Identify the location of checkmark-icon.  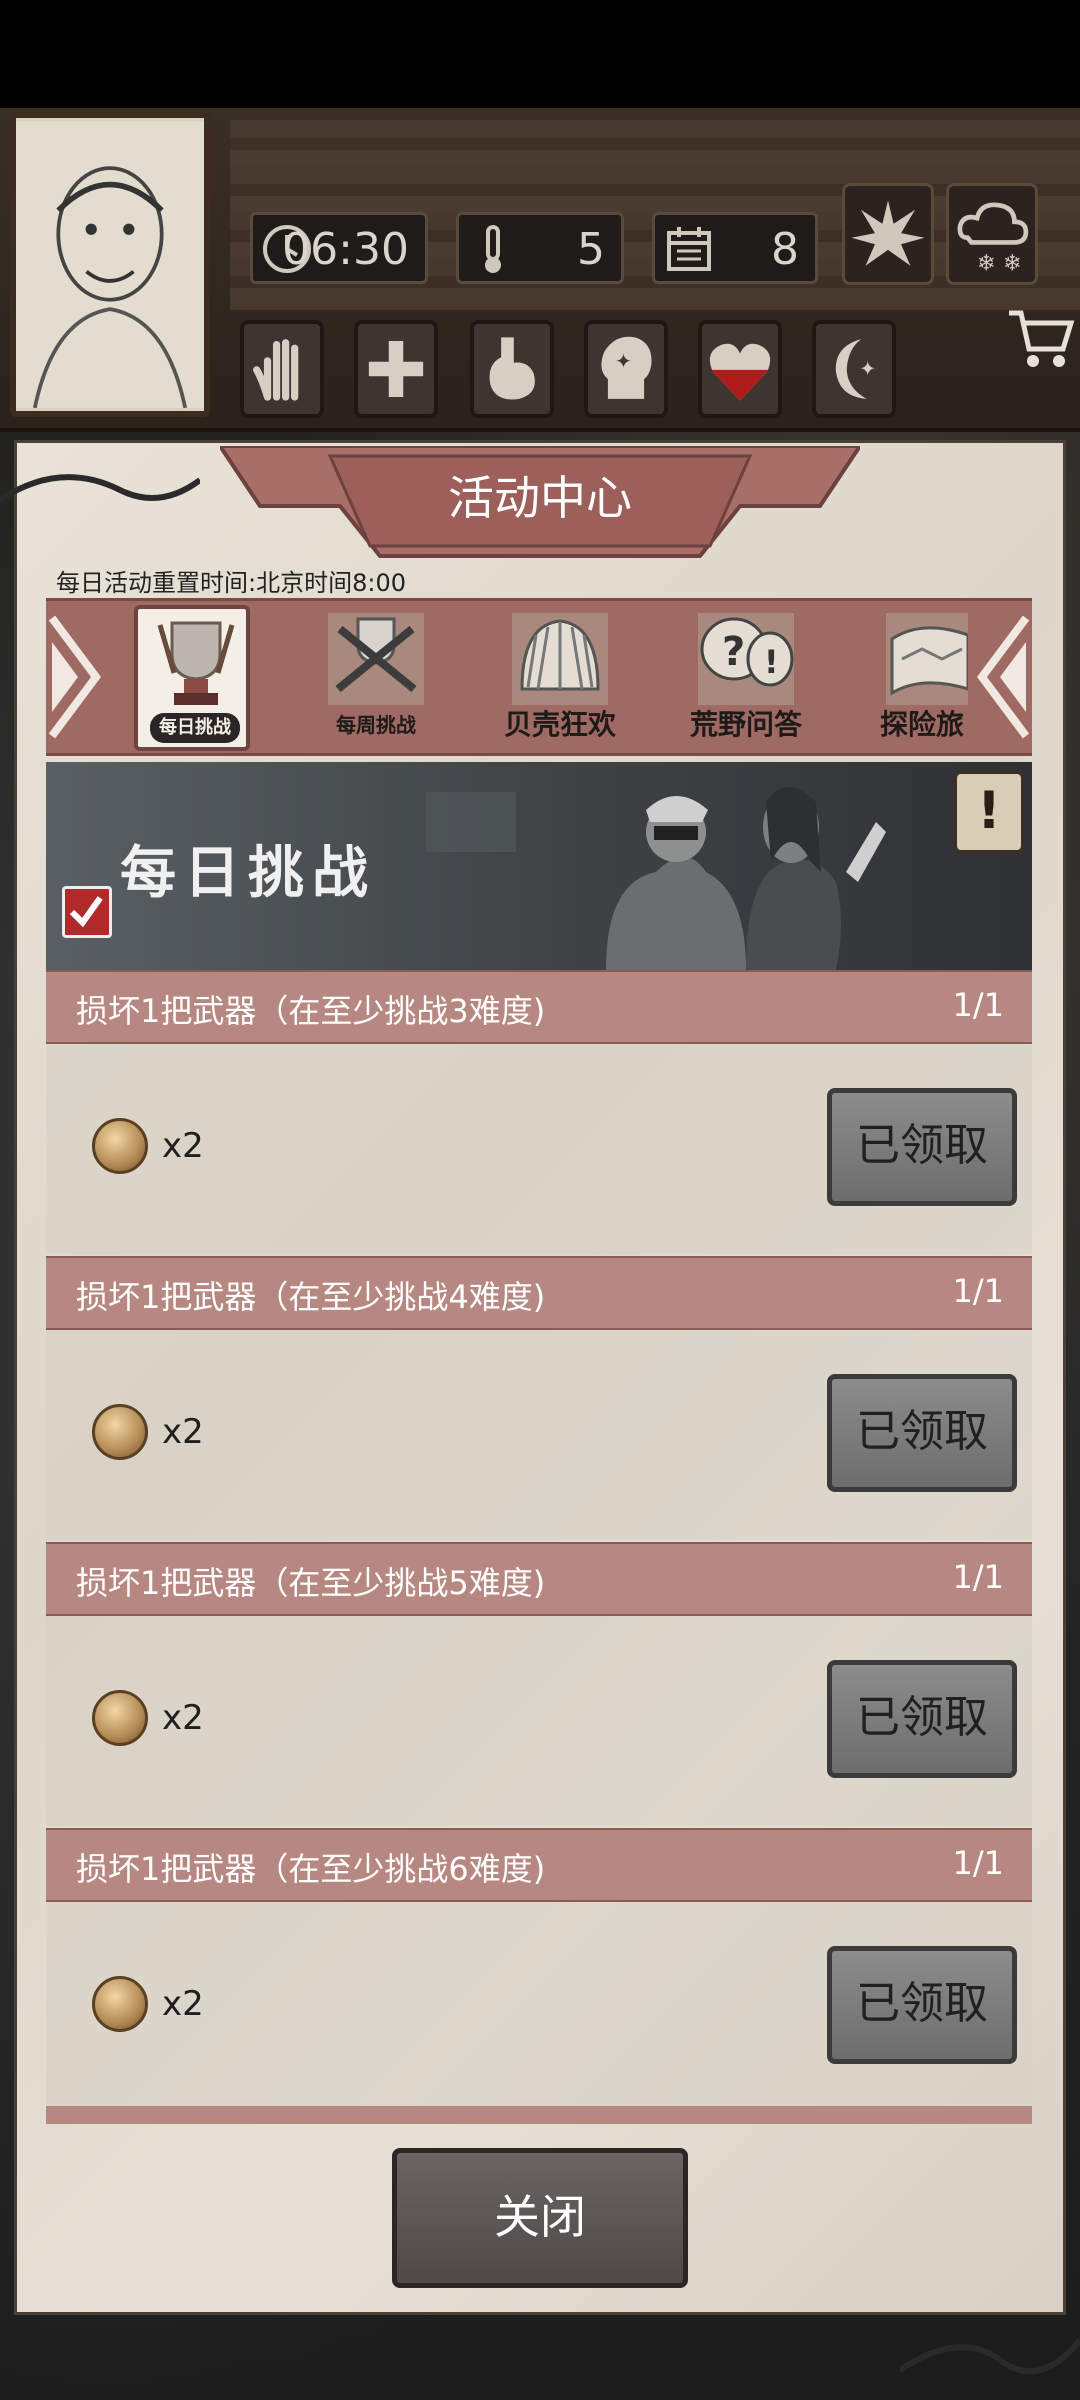
(86, 912).